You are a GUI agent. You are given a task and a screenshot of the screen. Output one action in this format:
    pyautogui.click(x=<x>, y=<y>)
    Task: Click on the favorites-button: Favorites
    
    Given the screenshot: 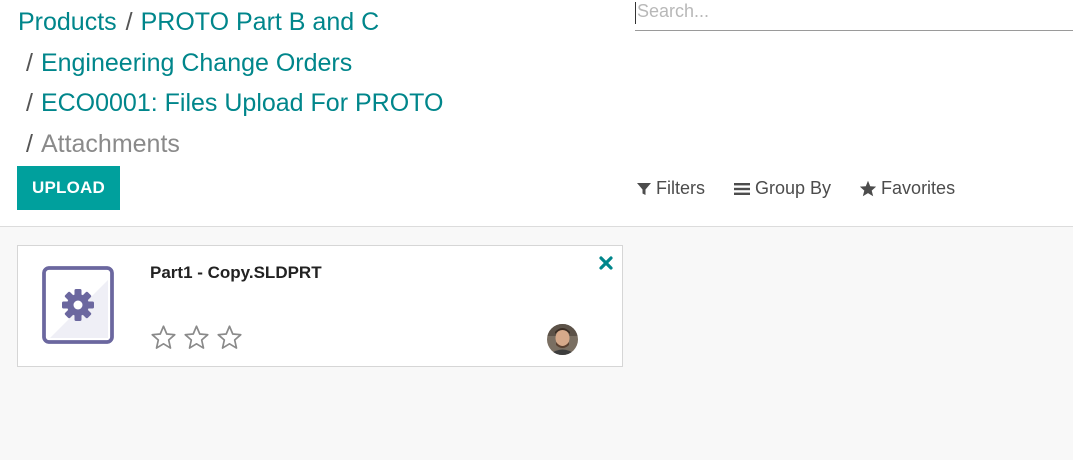 What is the action you would take?
    pyautogui.click(x=907, y=188)
    